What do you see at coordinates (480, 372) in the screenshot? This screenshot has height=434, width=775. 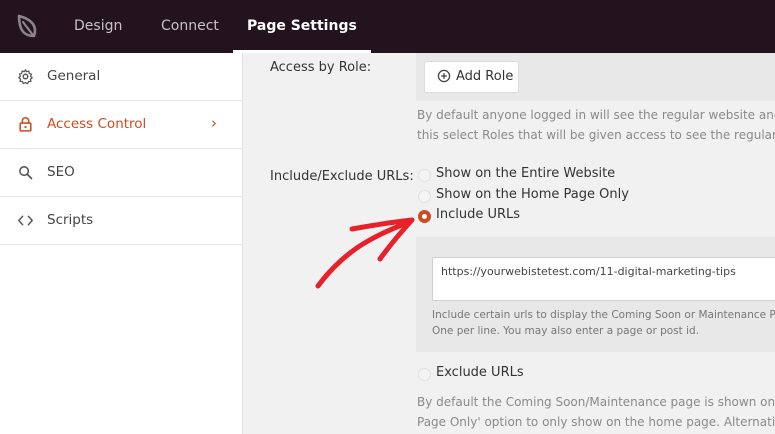 I see `radio-label: Exclude URLs` at bounding box center [480, 372].